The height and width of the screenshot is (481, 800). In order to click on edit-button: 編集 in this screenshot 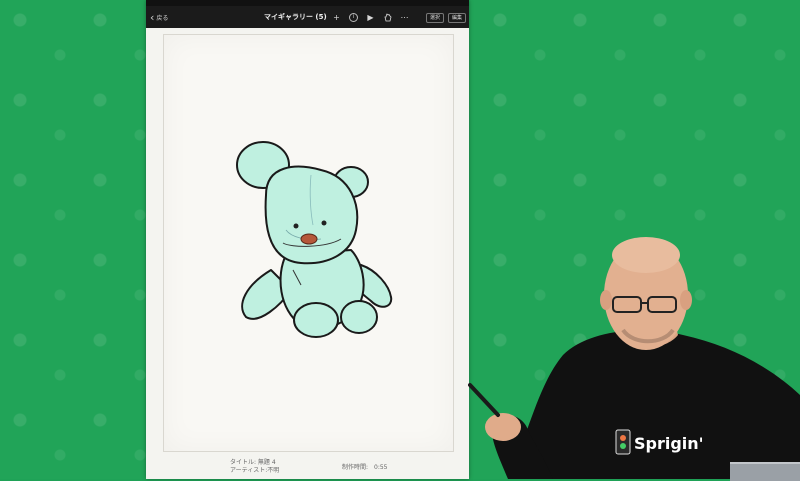, I will do `click(457, 18)`.